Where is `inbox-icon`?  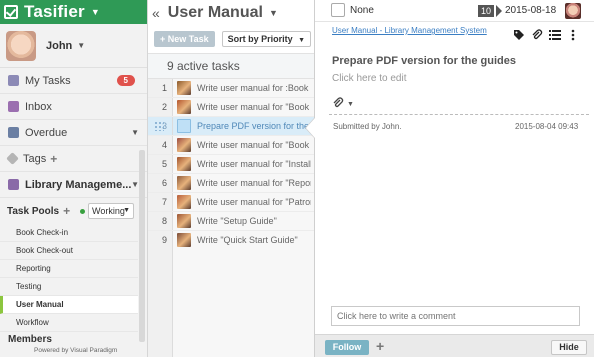
inbox-icon is located at coordinates (13, 106).